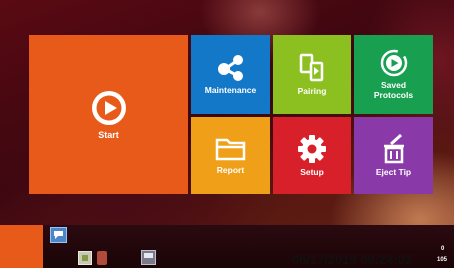 This screenshot has height=268, width=454. I want to click on trash-icon, so click(102, 258).